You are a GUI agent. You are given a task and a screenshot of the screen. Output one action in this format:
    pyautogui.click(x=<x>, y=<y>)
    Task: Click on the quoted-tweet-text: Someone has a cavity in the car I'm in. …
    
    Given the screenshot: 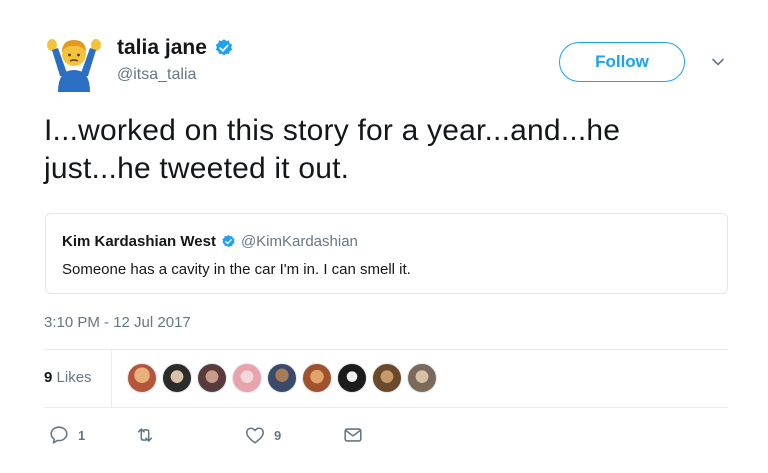 What is the action you would take?
    pyautogui.click(x=236, y=269)
    